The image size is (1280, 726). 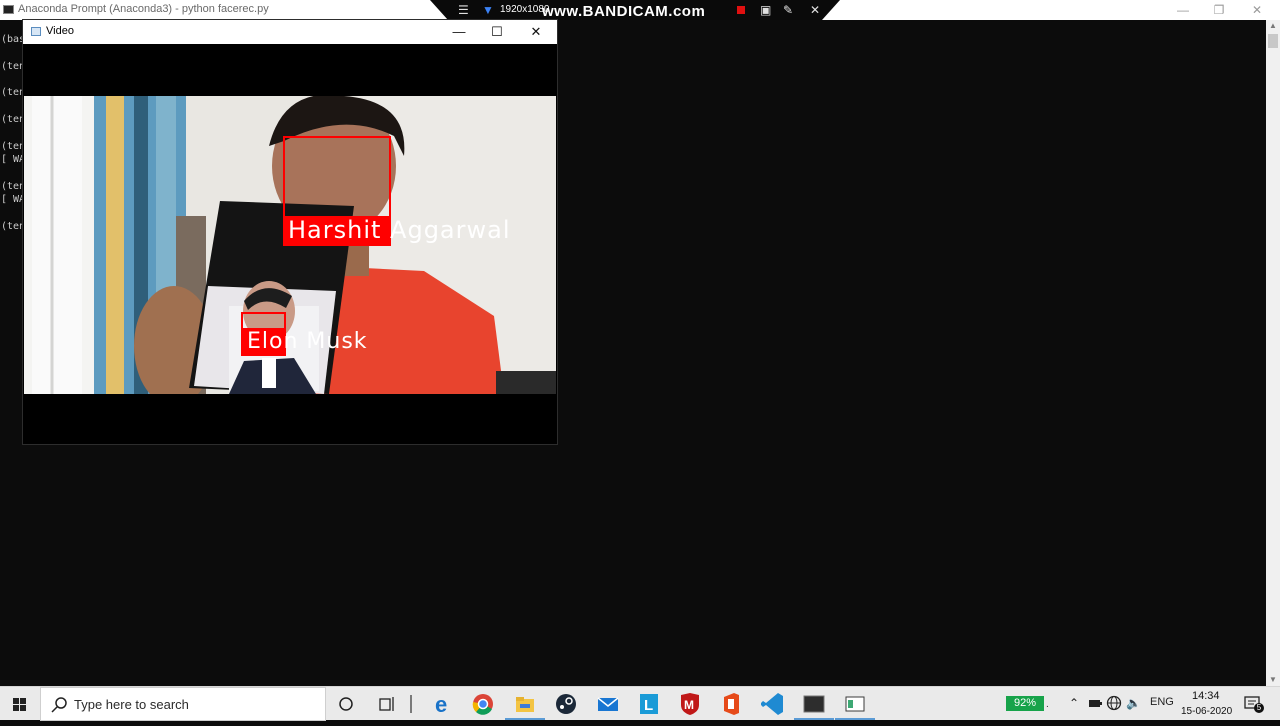 I want to click on microphone-icon: ▼, so click(x=488, y=10).